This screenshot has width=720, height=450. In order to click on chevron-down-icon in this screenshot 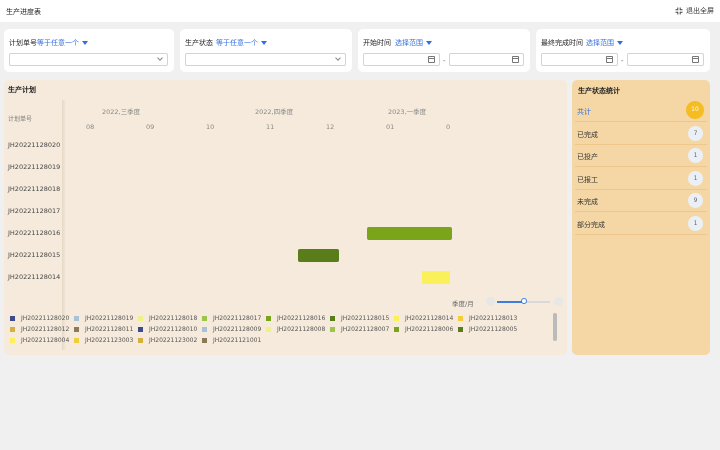, I will do `click(338, 58)`.